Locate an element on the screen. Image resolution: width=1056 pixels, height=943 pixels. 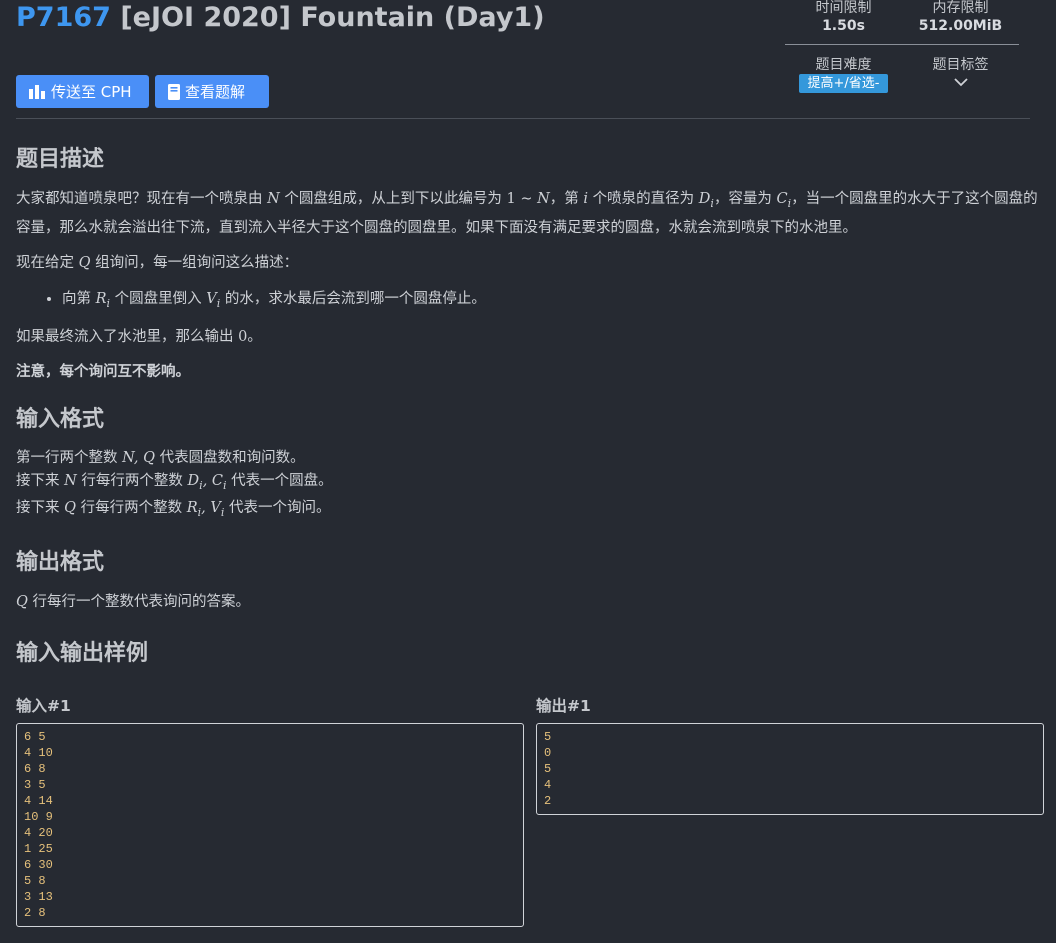
problem-id: P7167 is located at coordinates (63, 17).